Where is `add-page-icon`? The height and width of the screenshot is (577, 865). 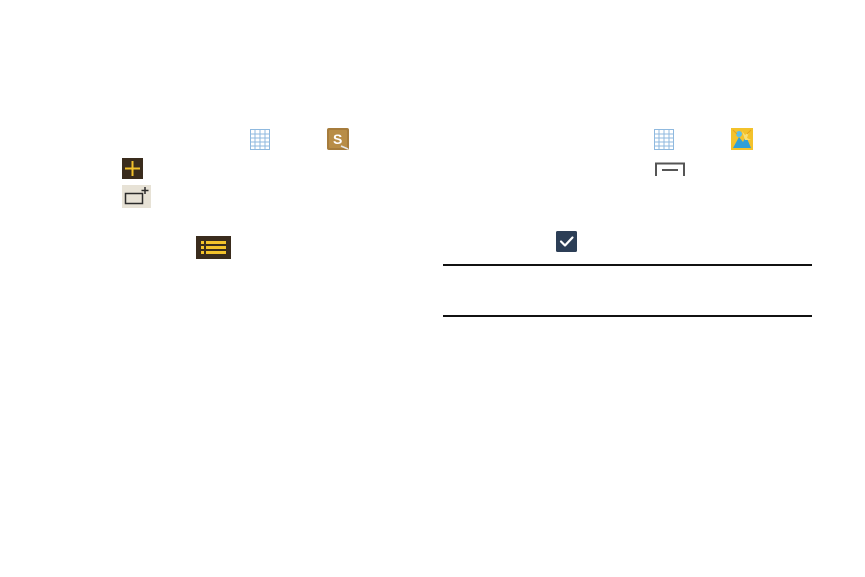 add-page-icon is located at coordinates (136, 196).